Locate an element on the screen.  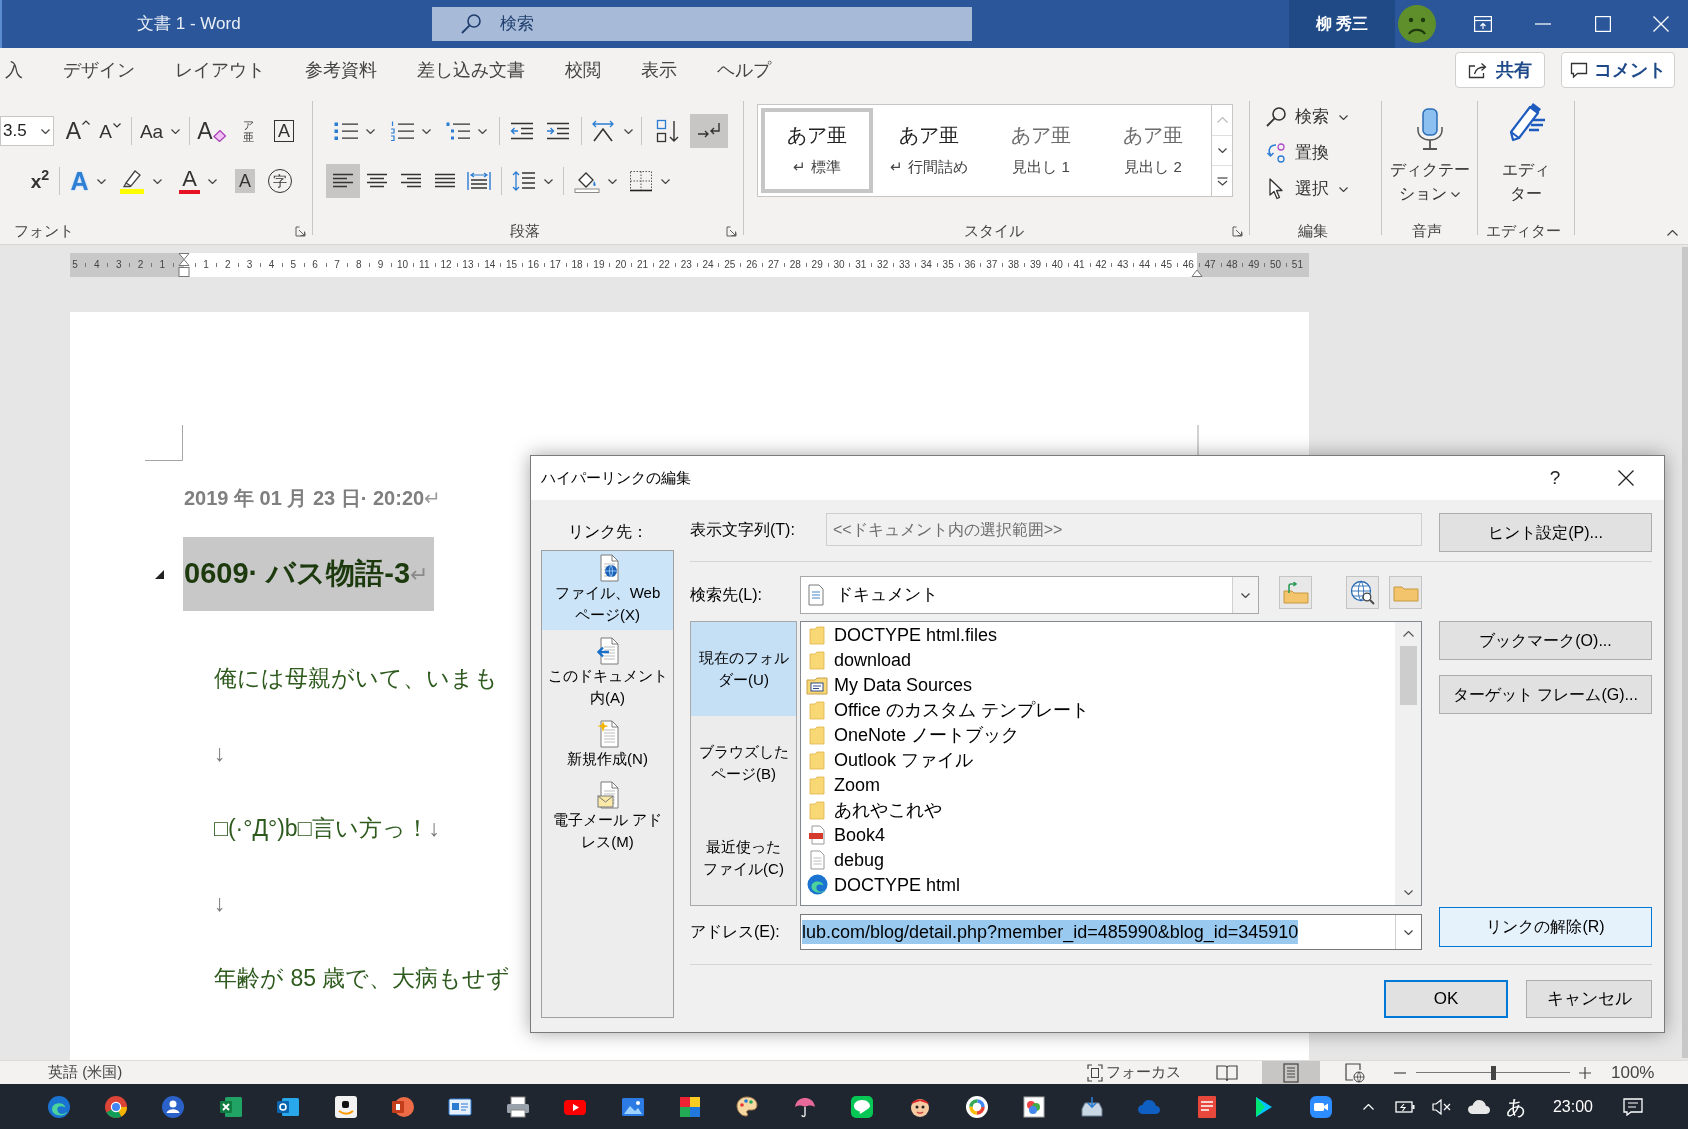
font-size-field: 3.5 is located at coordinates (27, 131).